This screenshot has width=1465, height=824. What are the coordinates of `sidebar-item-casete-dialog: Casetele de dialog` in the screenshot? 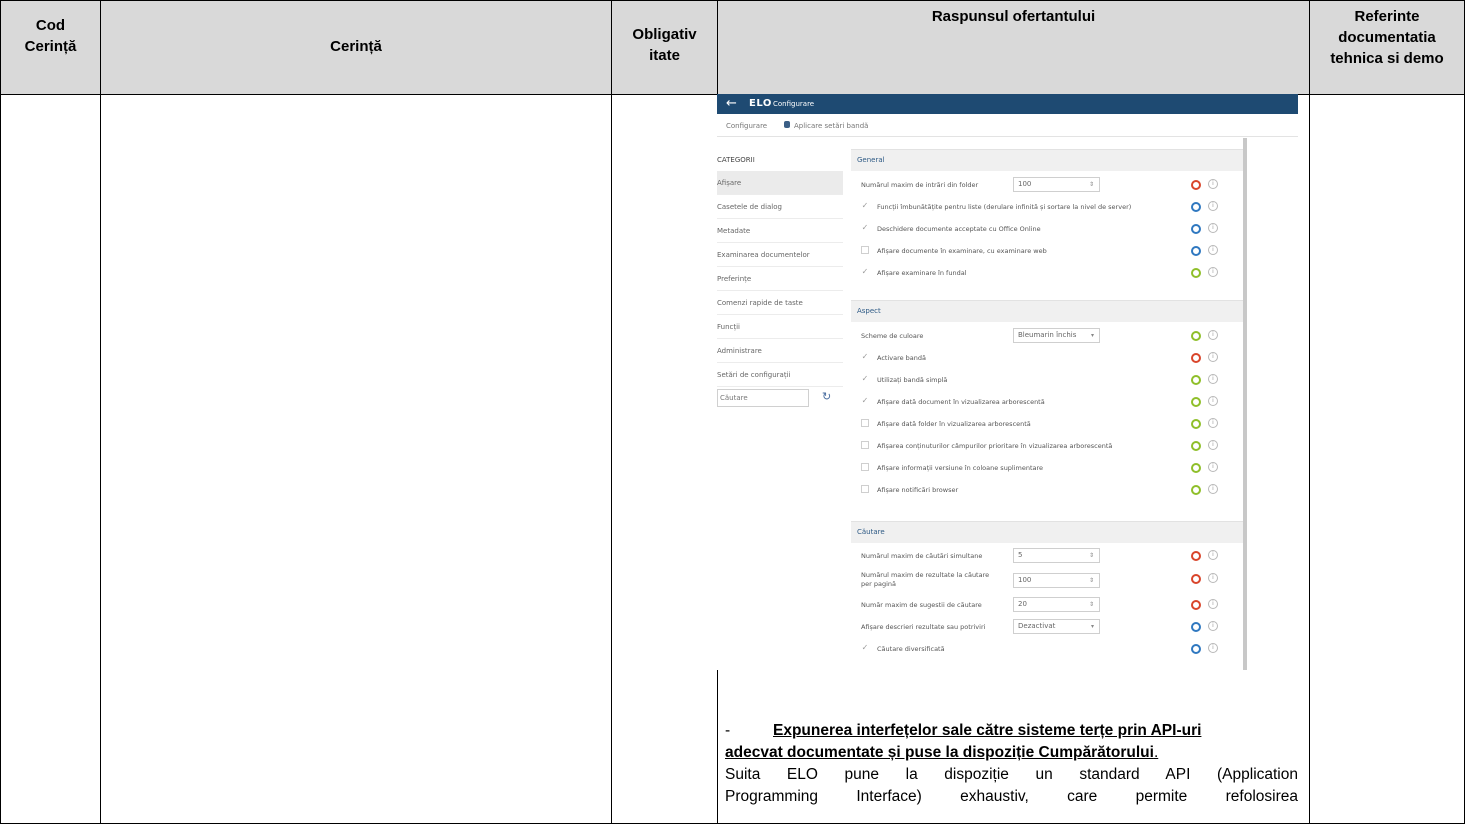 It's located at (780, 207).